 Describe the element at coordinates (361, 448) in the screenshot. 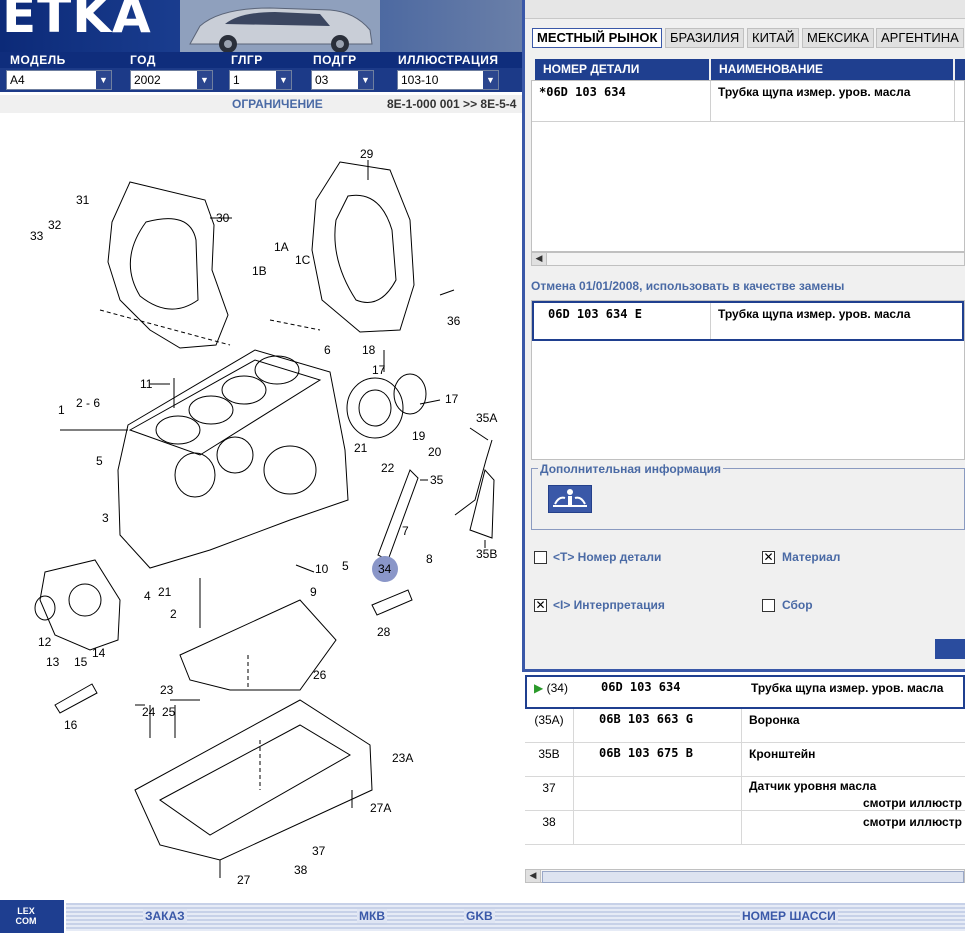

I see `callout-21a: 21` at that location.